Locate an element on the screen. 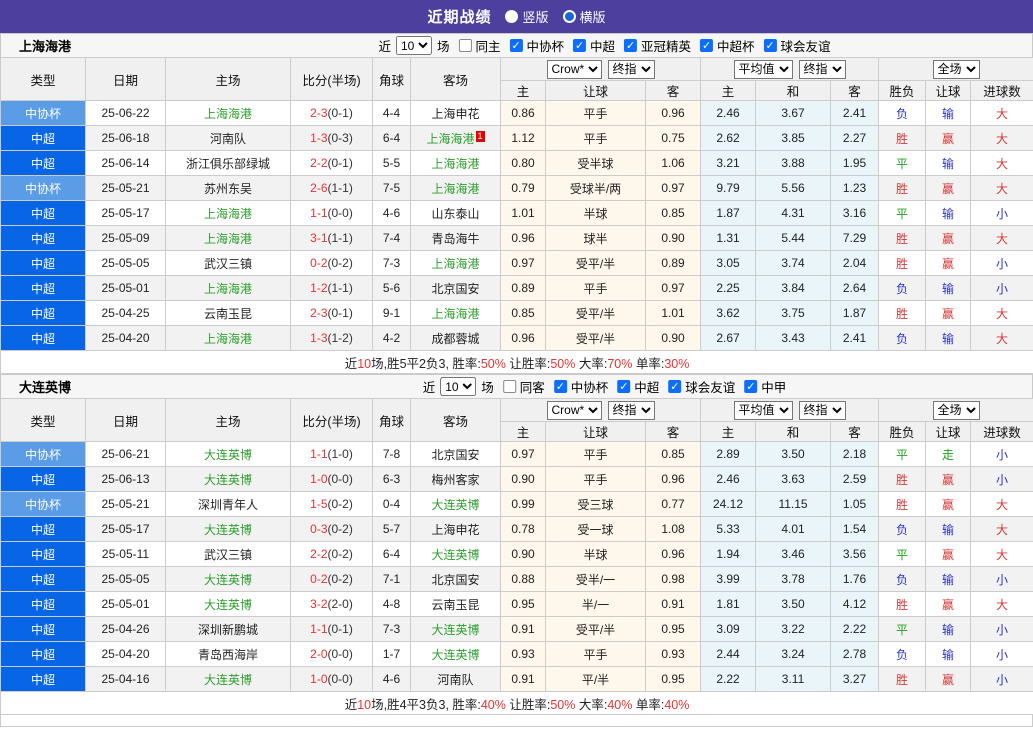  odds-home: 0.79 is located at coordinates (523, 188).